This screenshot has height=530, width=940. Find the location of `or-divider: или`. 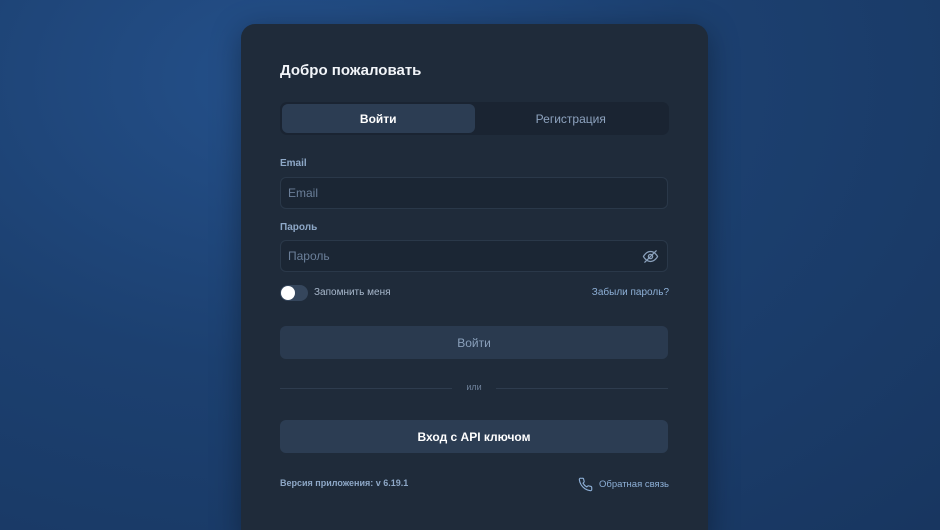

or-divider: или is located at coordinates (474, 388).